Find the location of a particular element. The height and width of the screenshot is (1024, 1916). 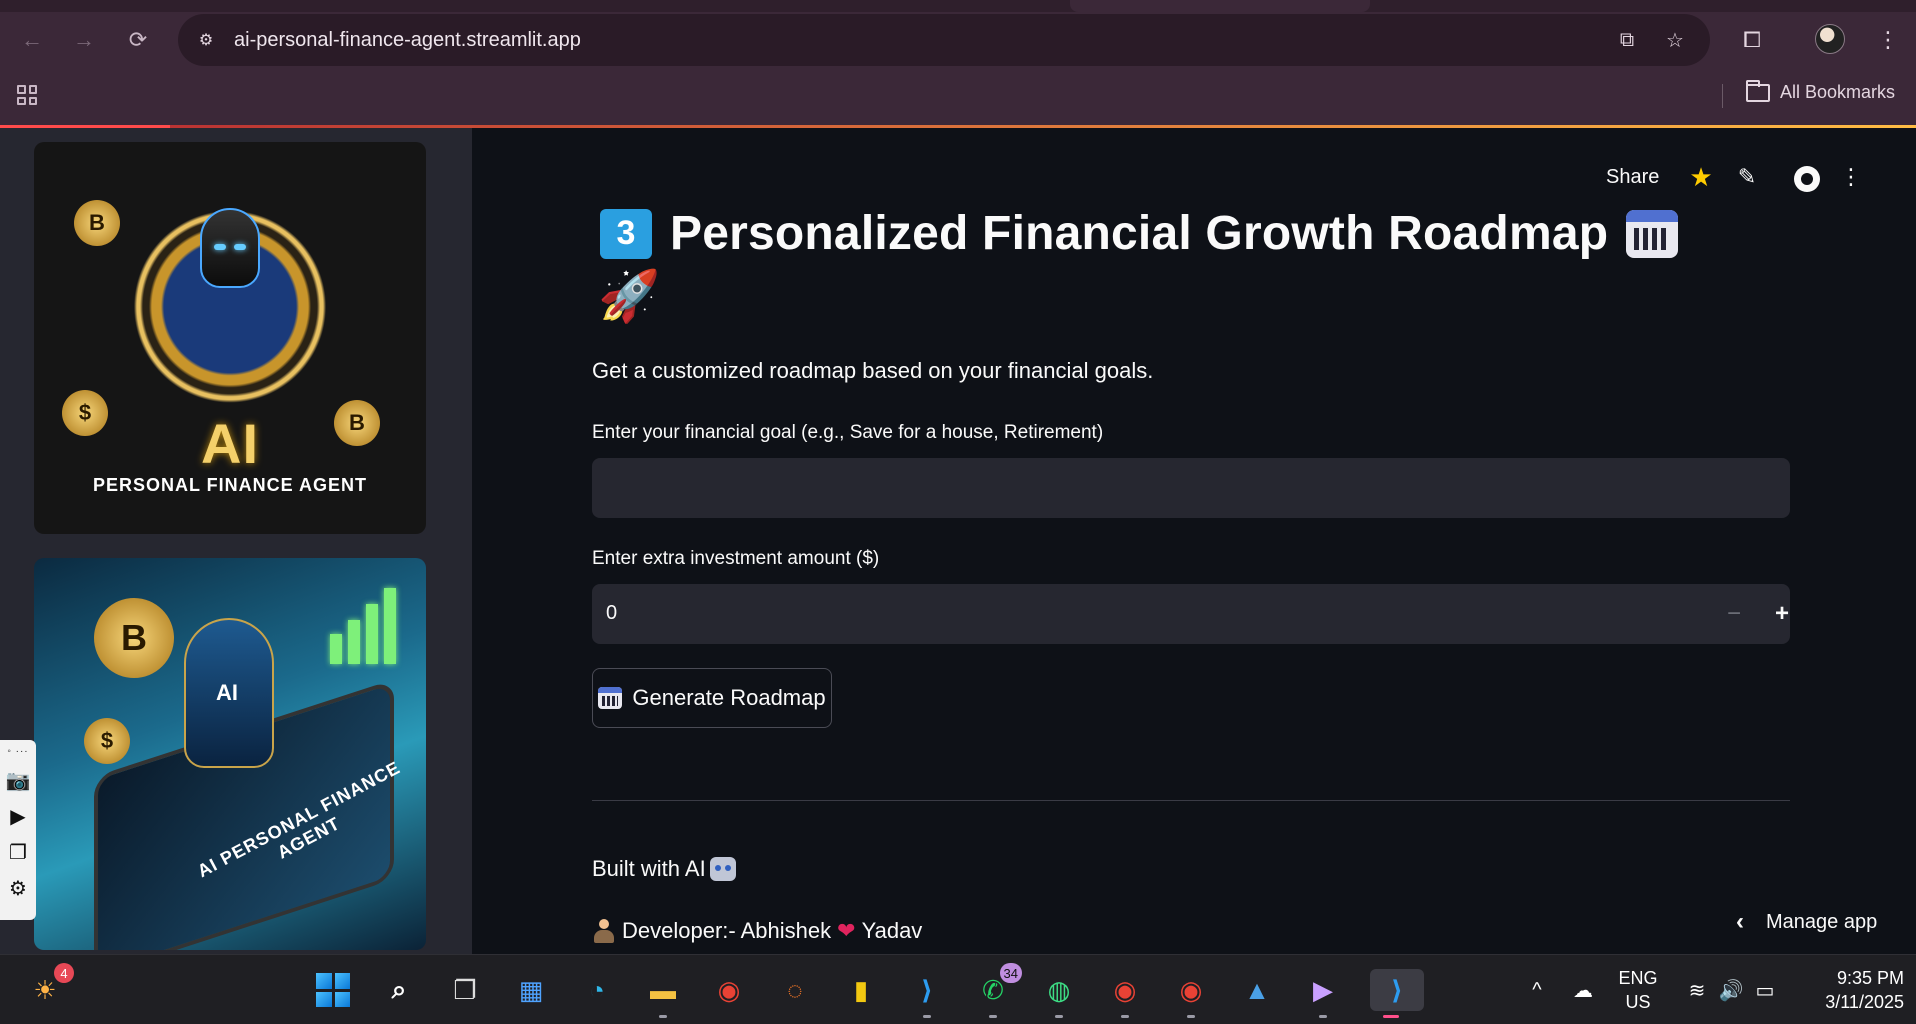

photos-icon: ▲ is located at coordinates (1257, 990).